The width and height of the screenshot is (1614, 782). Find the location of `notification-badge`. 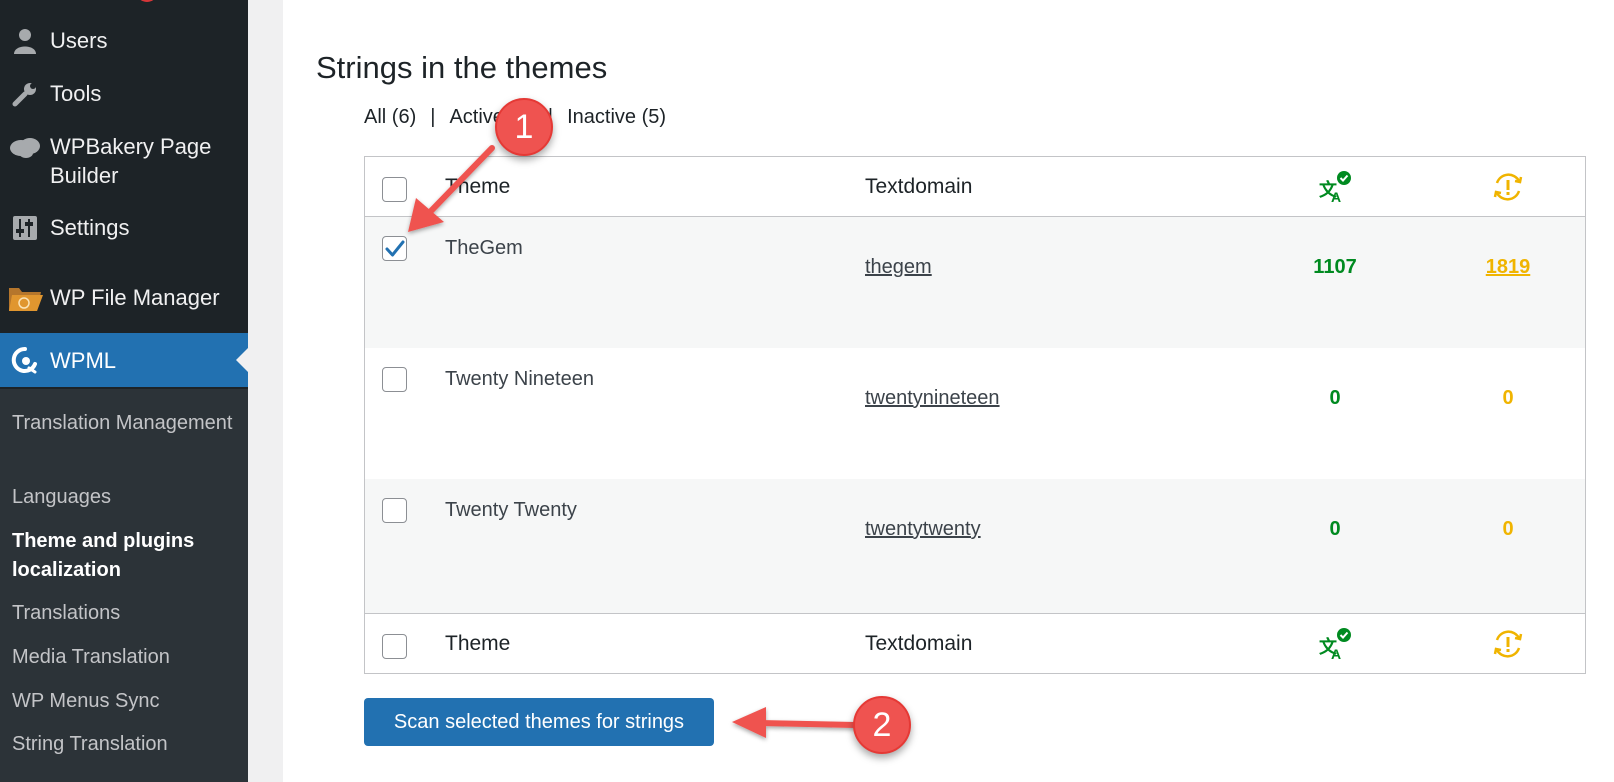

notification-badge is located at coordinates (147, 1).